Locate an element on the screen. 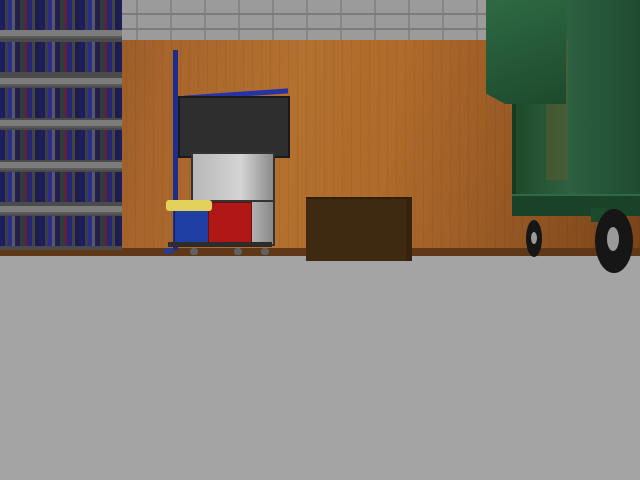 The image size is (640, 480). cart-base is located at coordinates (220, 244).